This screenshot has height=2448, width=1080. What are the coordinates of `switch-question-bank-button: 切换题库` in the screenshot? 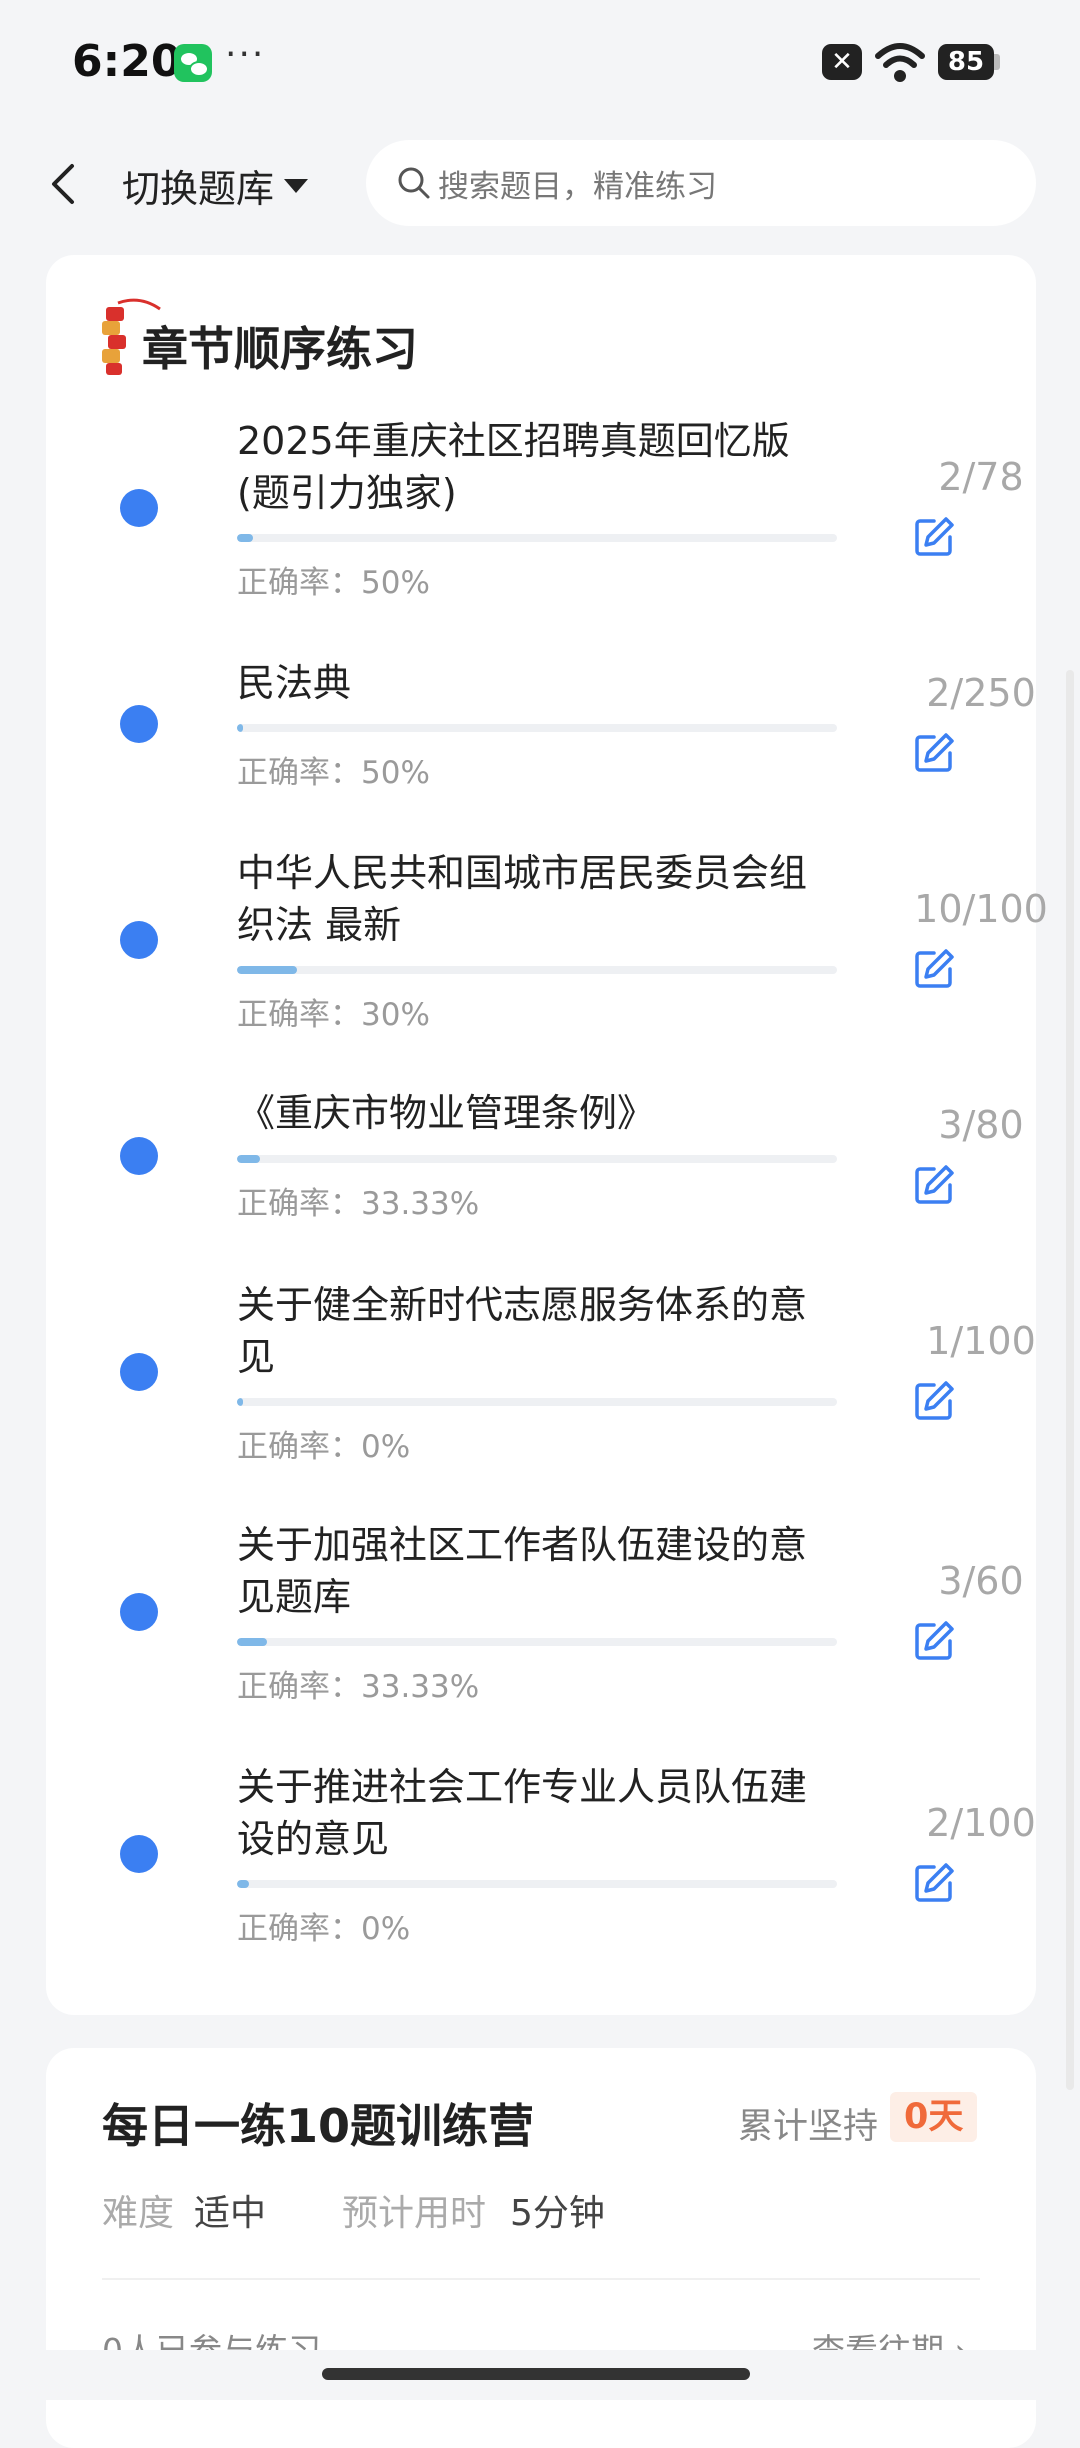 It's located at (215, 185).